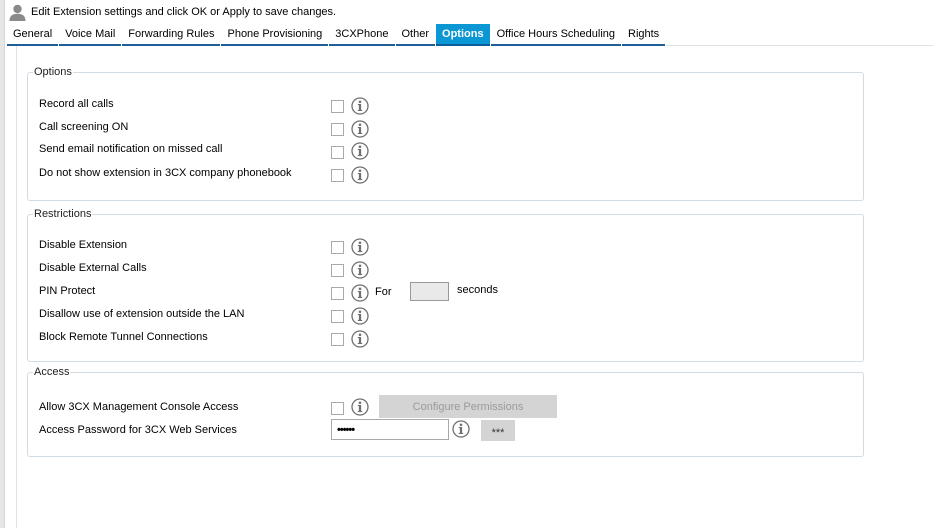  I want to click on disable-external-calls-row: Disable External Calls, so click(93, 268).